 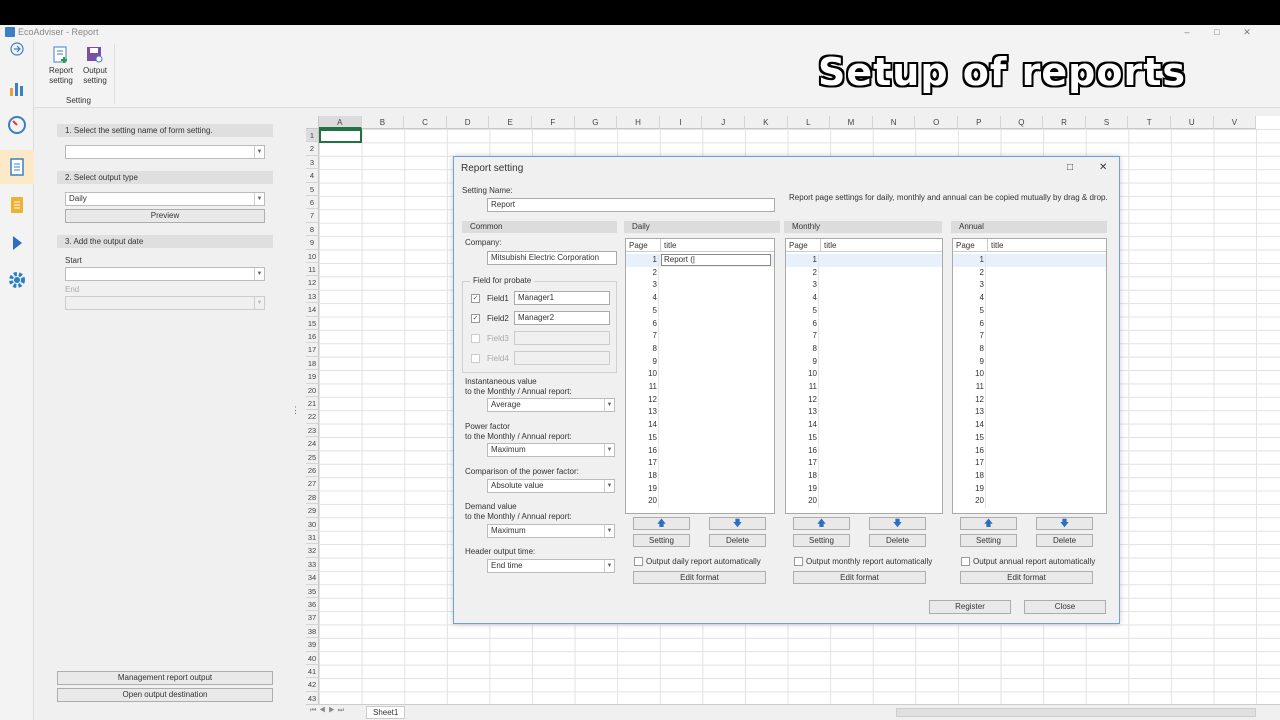 What do you see at coordinates (312, 162) in the screenshot?
I see `row-header: 3` at bounding box center [312, 162].